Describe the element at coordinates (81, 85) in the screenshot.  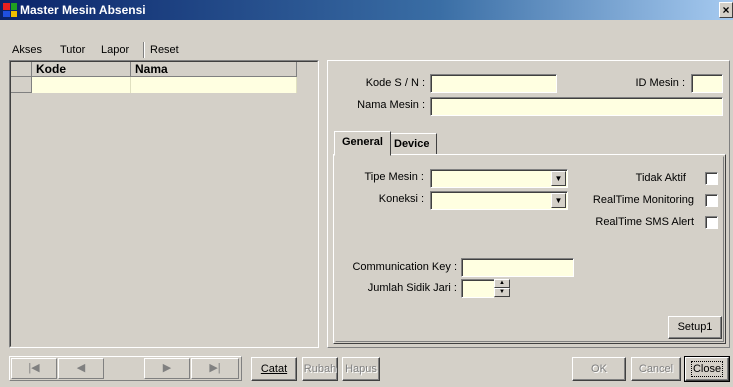
I see `cell-kode` at that location.